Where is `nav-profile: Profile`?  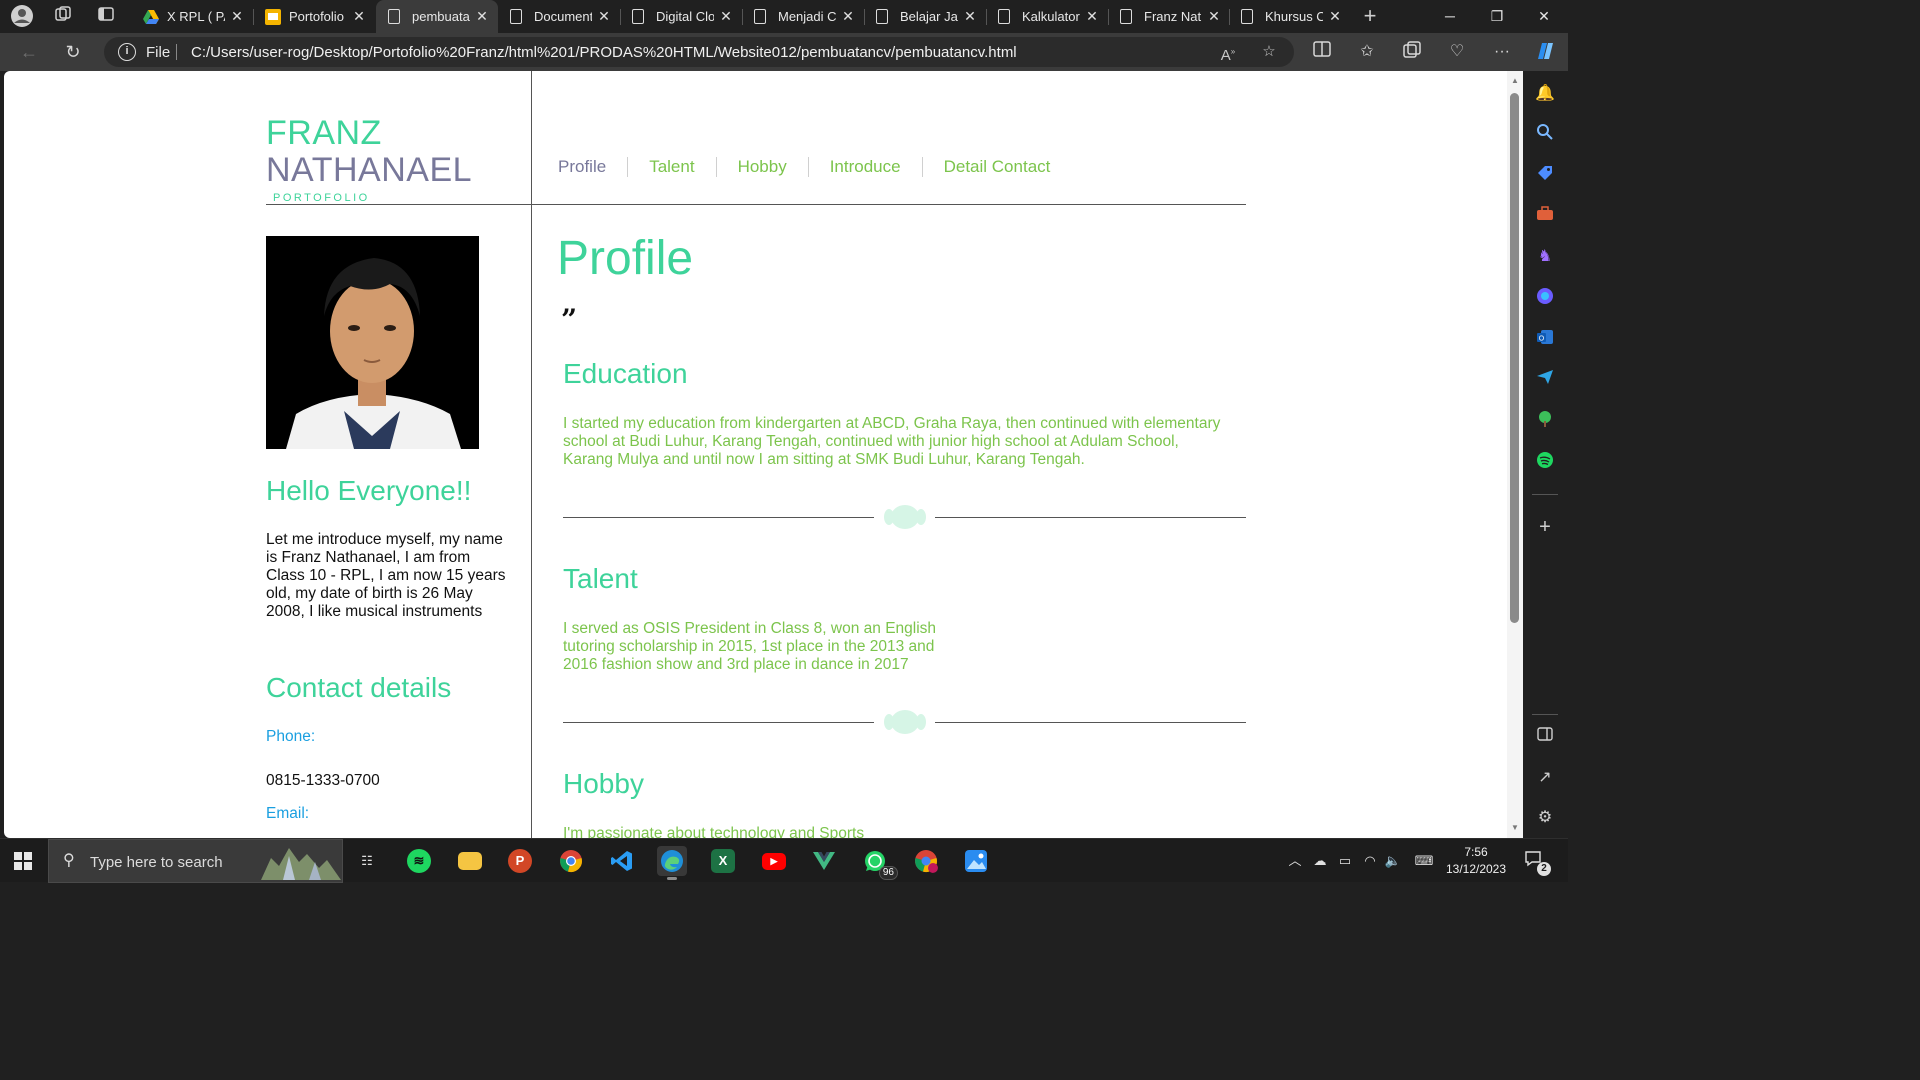
nav-profile: Profile is located at coordinates (592, 167).